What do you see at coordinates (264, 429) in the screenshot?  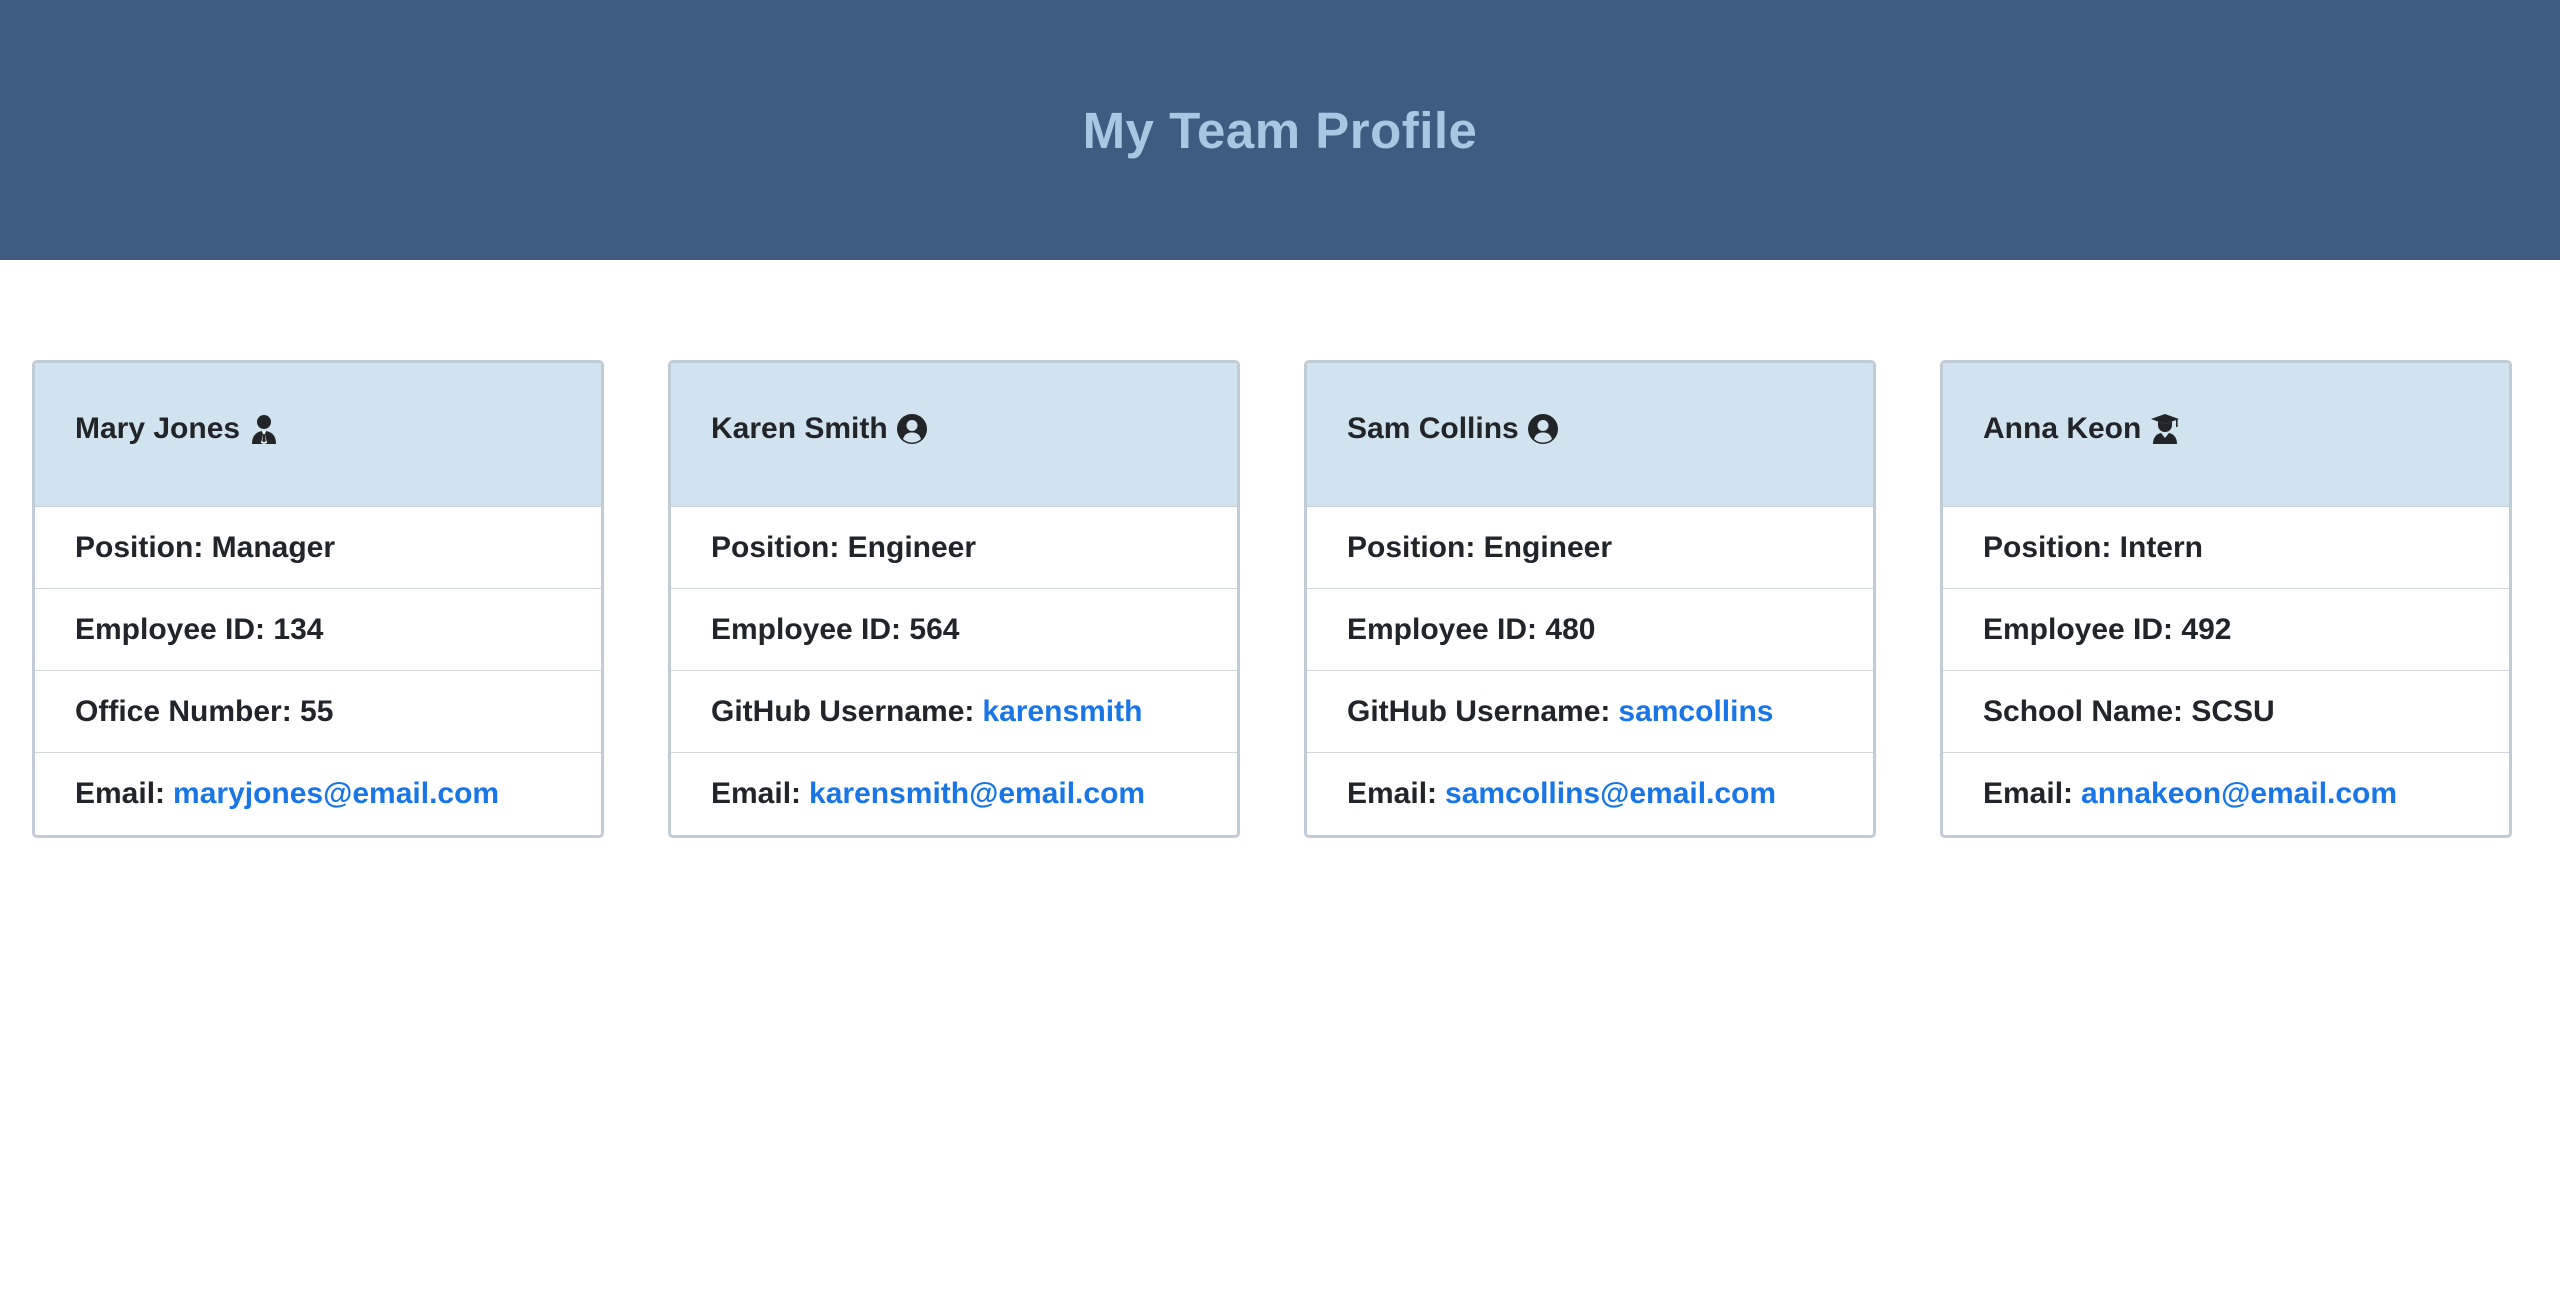 I see `manager-icon` at bounding box center [264, 429].